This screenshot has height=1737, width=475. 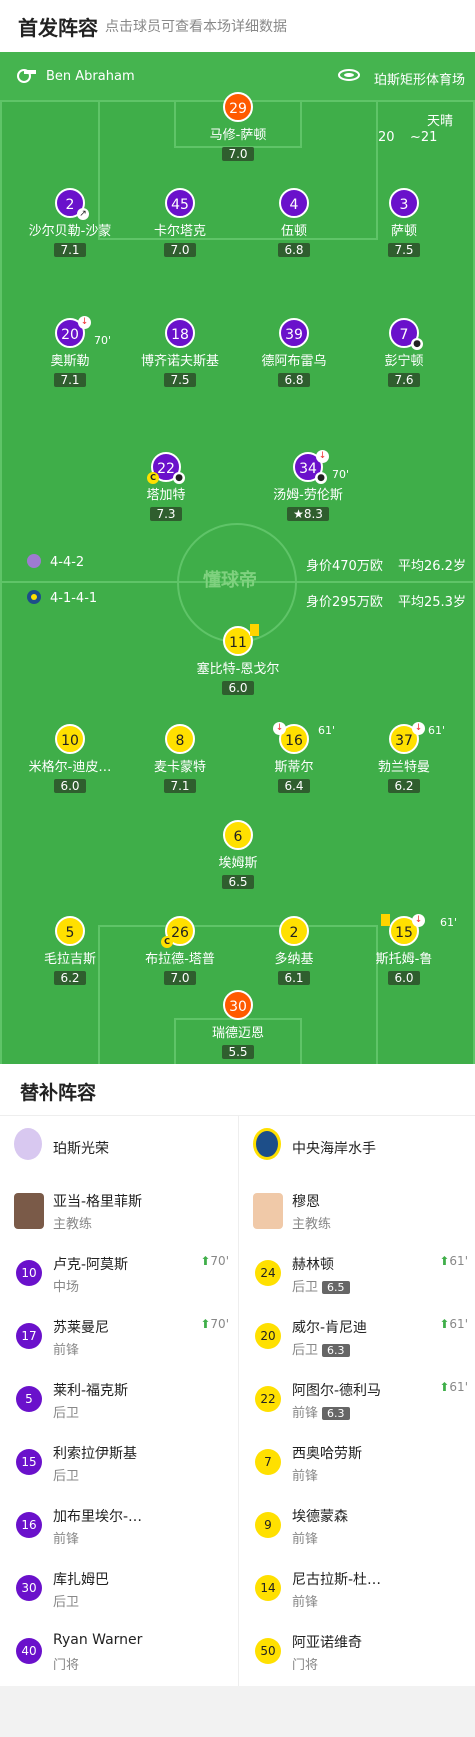 I want to click on sub-on-time: ⬆70', so click(x=214, y=1261).